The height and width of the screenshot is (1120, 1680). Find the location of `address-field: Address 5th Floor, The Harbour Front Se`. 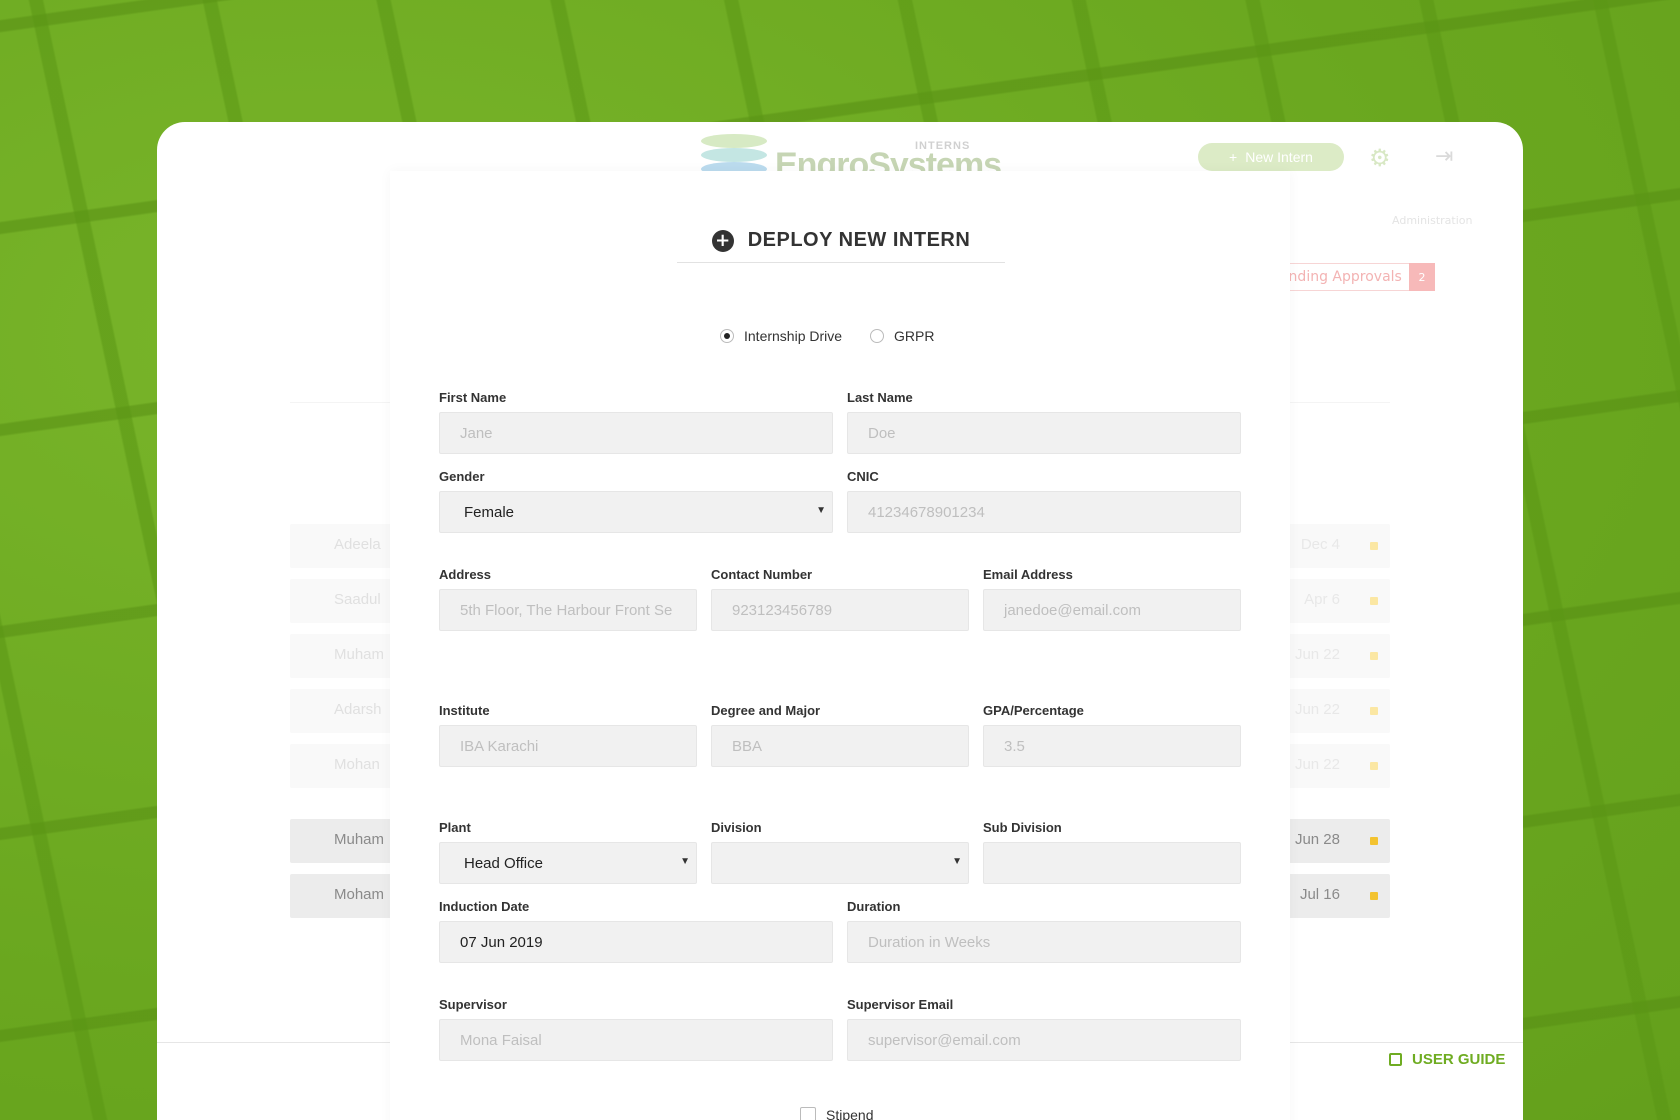

address-field: Address 5th Floor, The Harbour Front Se is located at coordinates (568, 599).